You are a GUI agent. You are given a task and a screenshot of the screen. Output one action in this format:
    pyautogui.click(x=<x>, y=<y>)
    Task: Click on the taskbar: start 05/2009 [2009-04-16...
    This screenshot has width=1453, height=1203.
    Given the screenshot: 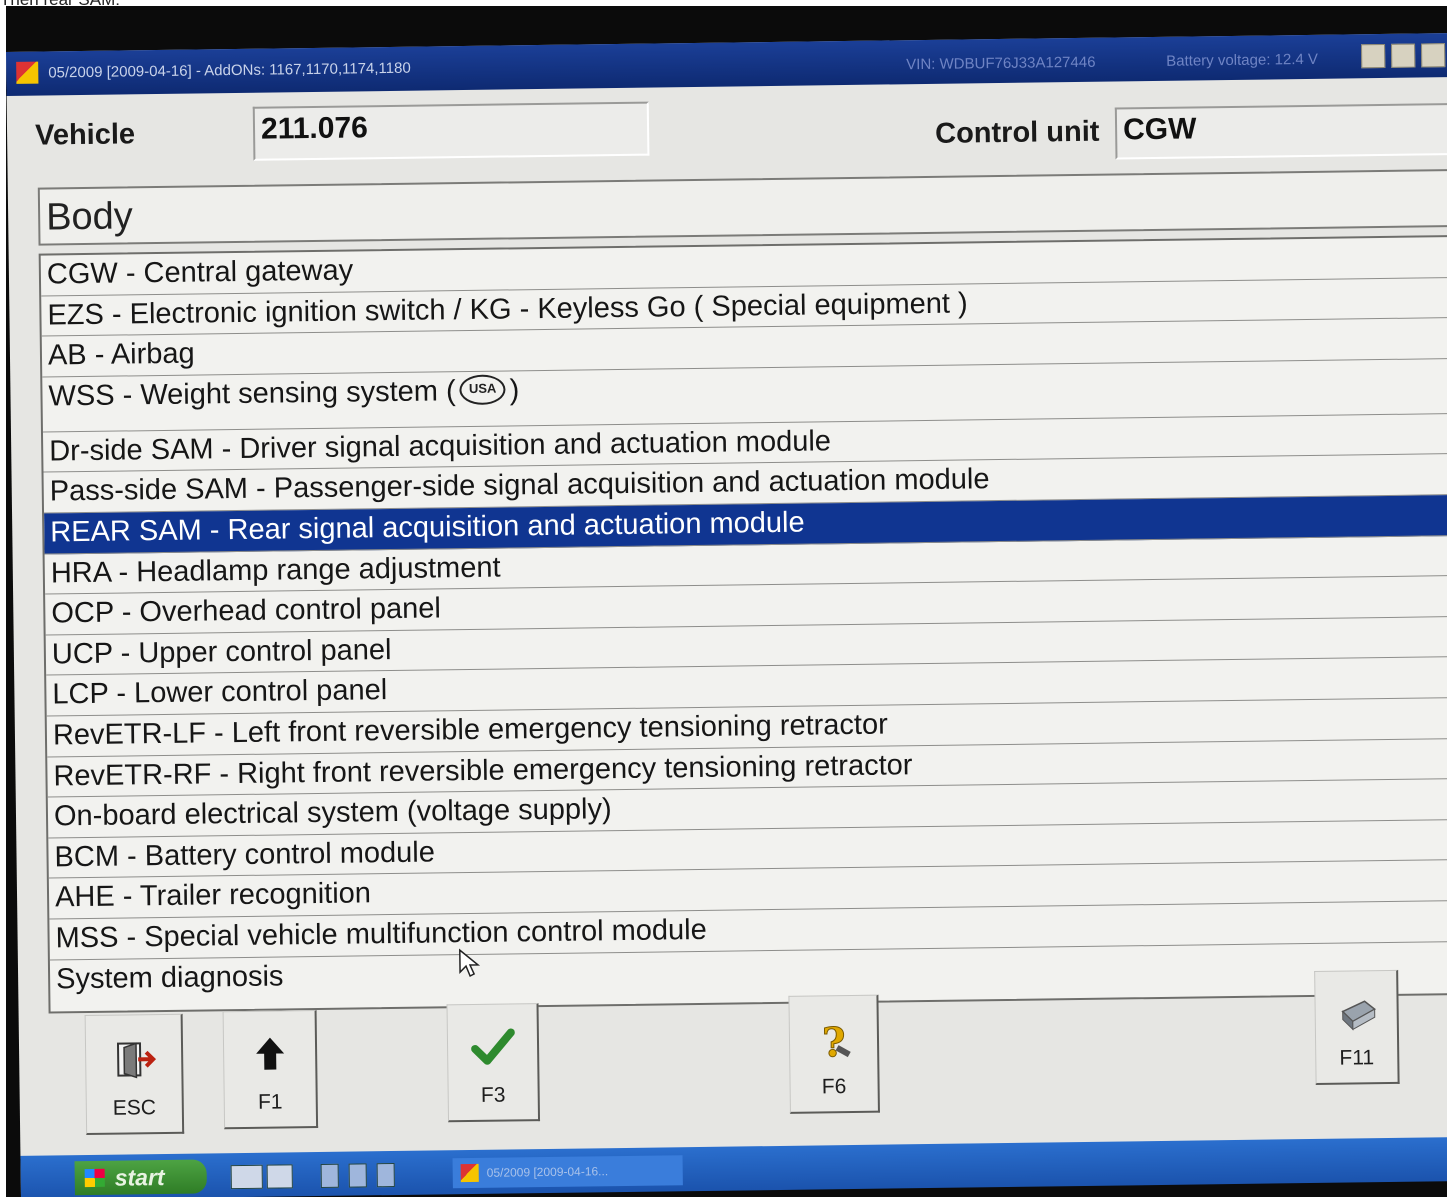 What is the action you would take?
    pyautogui.click(x=733, y=1166)
    